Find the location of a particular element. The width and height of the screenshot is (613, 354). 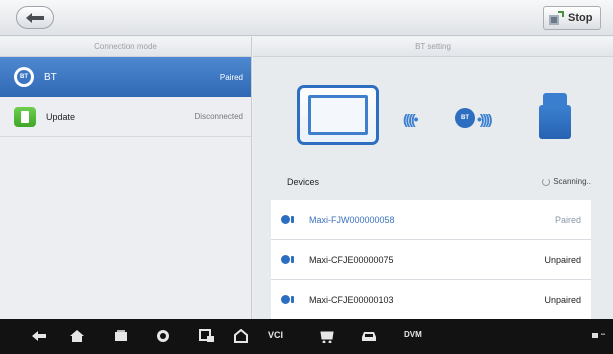

back-arrow-icon is located at coordinates (35, 17).